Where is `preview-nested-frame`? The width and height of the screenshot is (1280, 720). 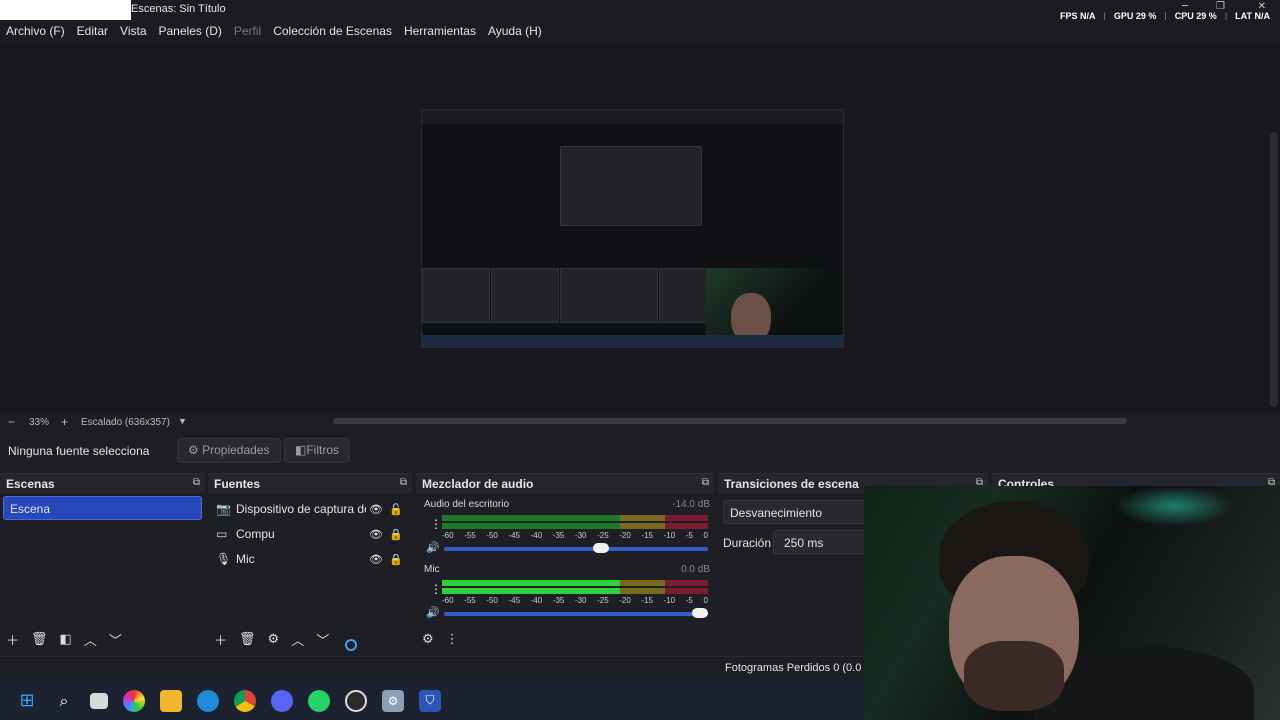
preview-nested-frame is located at coordinates (631, 186).